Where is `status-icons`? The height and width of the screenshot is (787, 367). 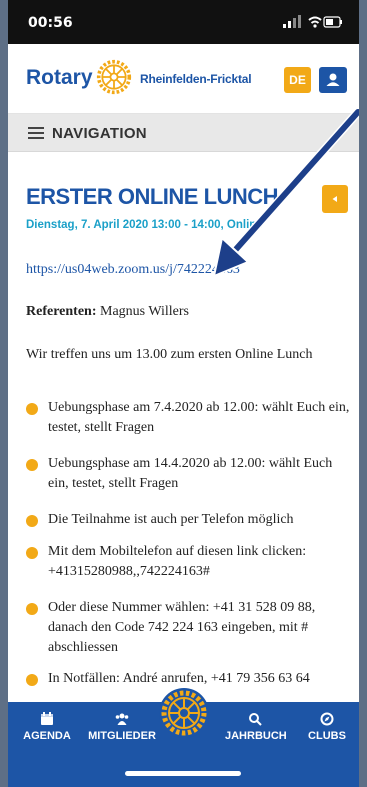
status-icons is located at coordinates (312, 21).